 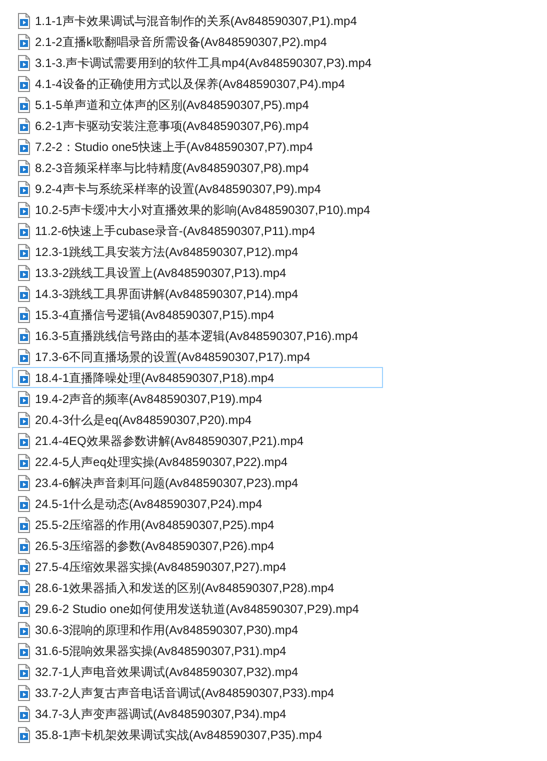 What do you see at coordinates (184, 588) in the screenshot?
I see `file-name: 28.6-1效果器插入和发送的区别(Av848590307,P28).mp4` at bounding box center [184, 588].